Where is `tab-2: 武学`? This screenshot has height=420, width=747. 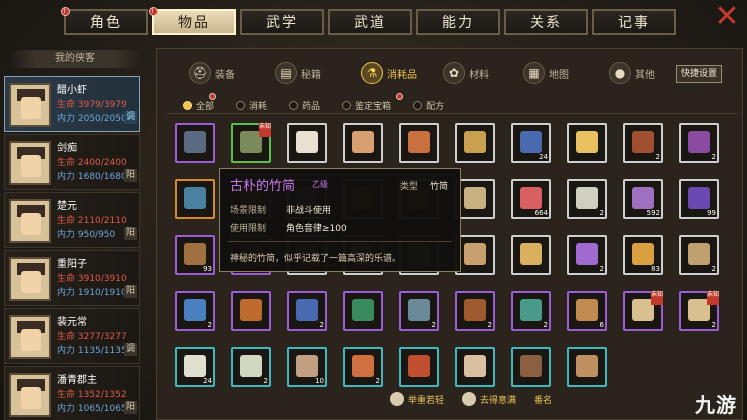 tab-2: 武学 is located at coordinates (282, 22).